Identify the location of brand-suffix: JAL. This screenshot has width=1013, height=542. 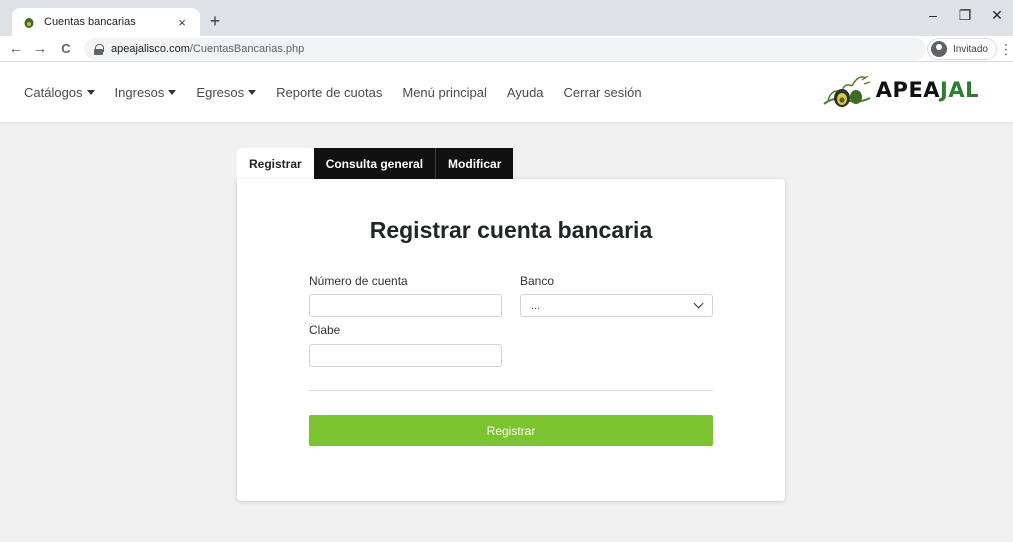
(959, 90).